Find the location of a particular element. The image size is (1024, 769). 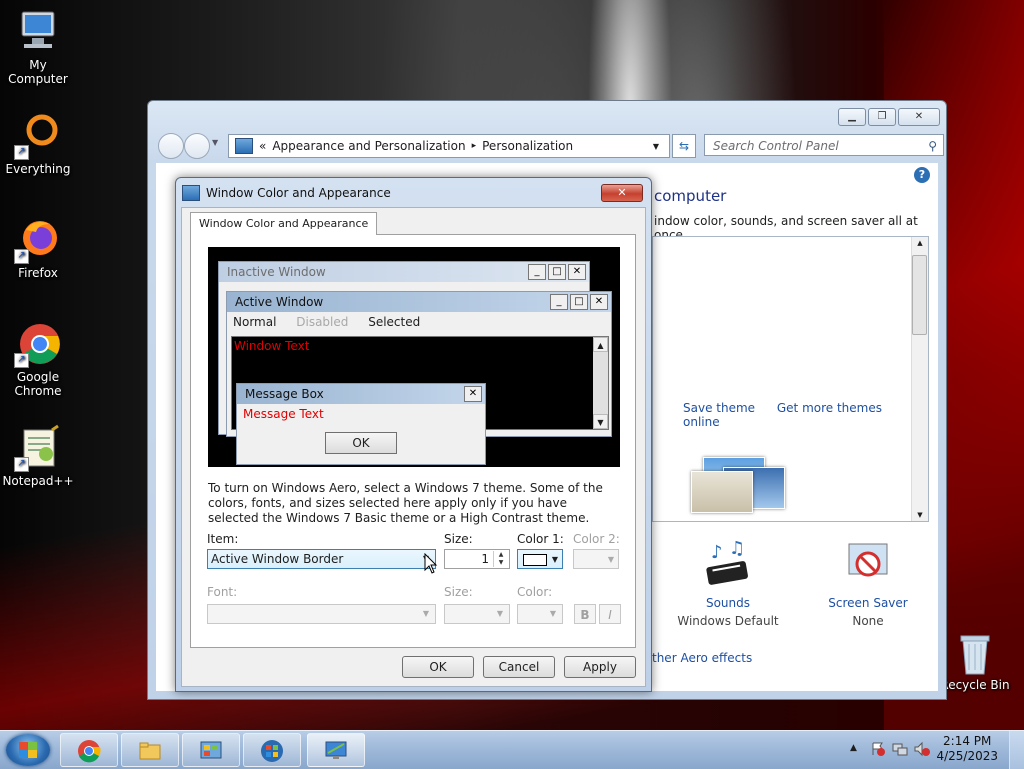

theme-thumbnail is located at coordinates (724, 484).